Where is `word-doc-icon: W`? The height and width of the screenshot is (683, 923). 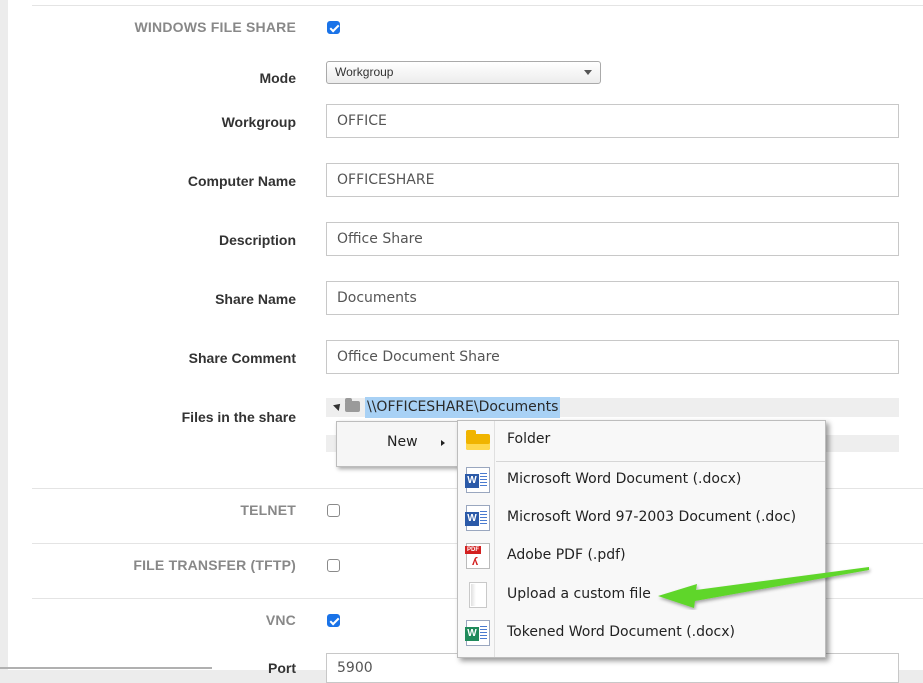
word-doc-icon: W is located at coordinates (477, 518).